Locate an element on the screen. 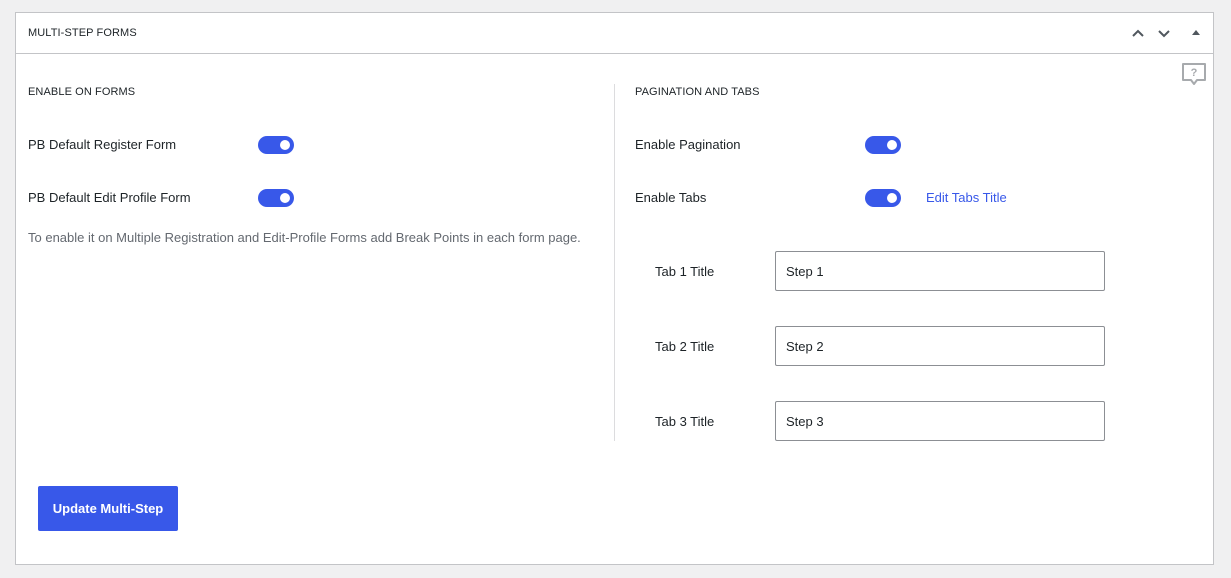 This screenshot has height=578, width=1231. tab-2-title-input is located at coordinates (940, 346).